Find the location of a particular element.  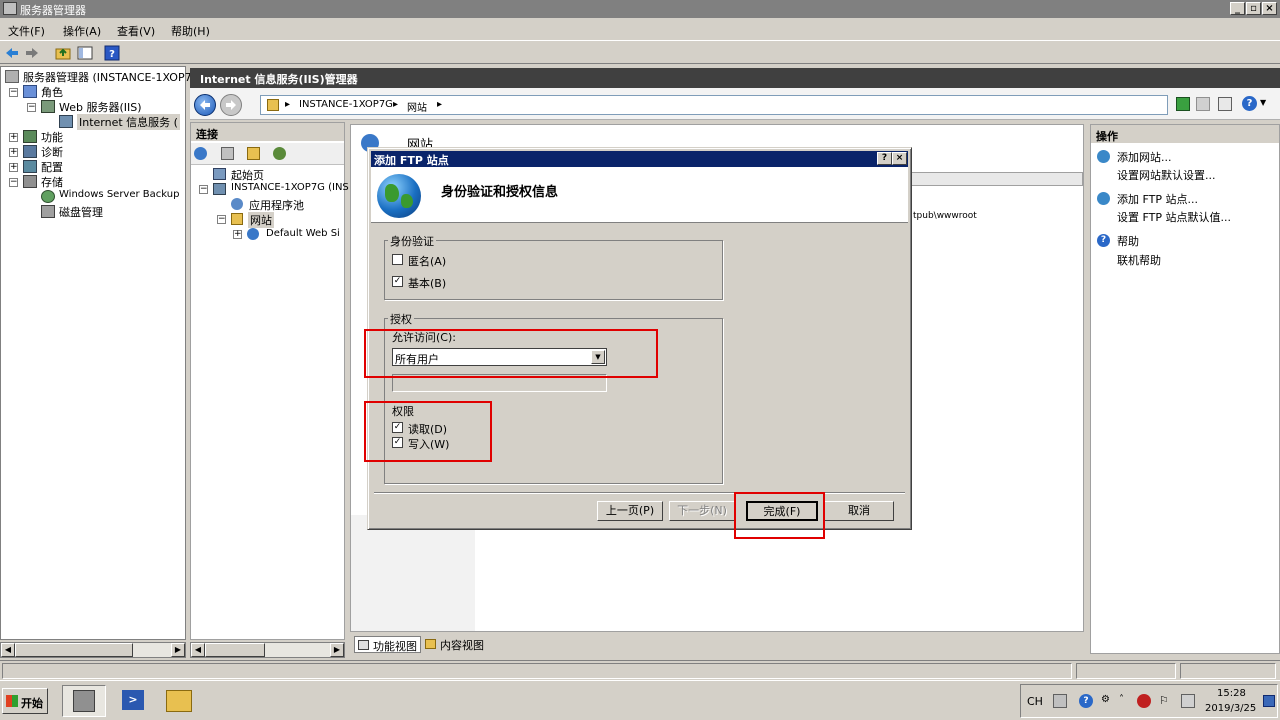

start-button: 开始 is located at coordinates (25, 701).